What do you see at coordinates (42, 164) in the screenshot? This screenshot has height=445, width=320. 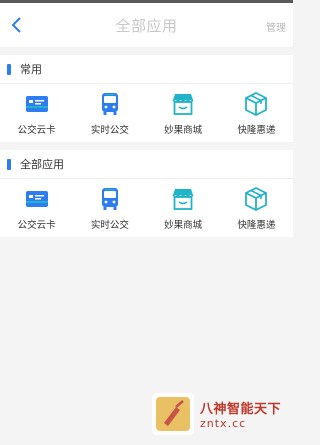 I see `section-title: 全部应用` at bounding box center [42, 164].